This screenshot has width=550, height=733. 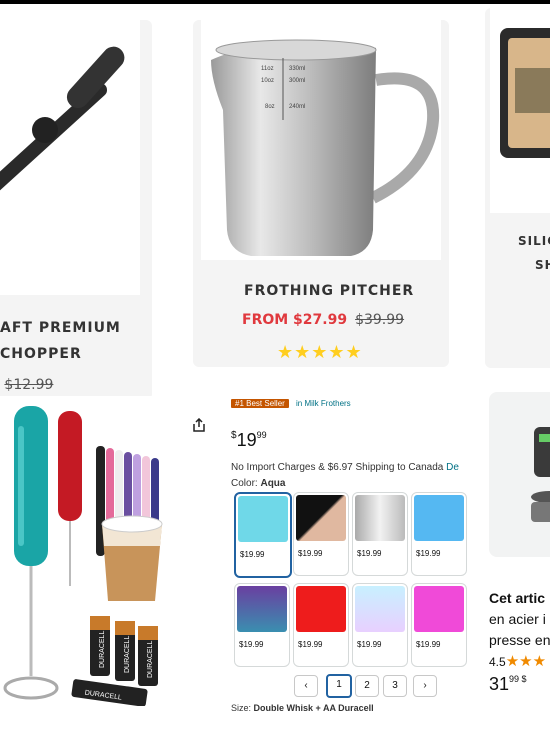 I want to click on price-row: FROM $27.99 $39.99, so click(x=323, y=320).